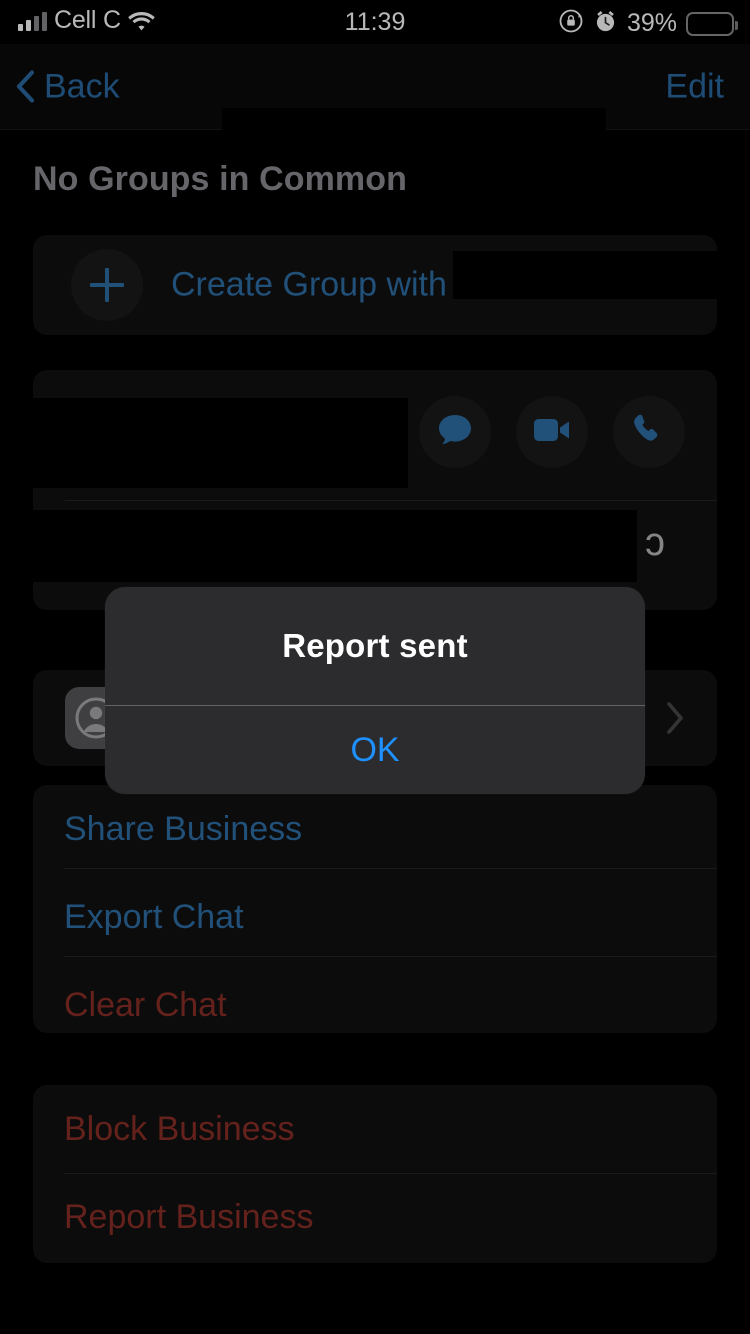  Describe the element at coordinates (375, 690) in the screenshot. I see `report-sent-alert: Report sent OK` at that location.